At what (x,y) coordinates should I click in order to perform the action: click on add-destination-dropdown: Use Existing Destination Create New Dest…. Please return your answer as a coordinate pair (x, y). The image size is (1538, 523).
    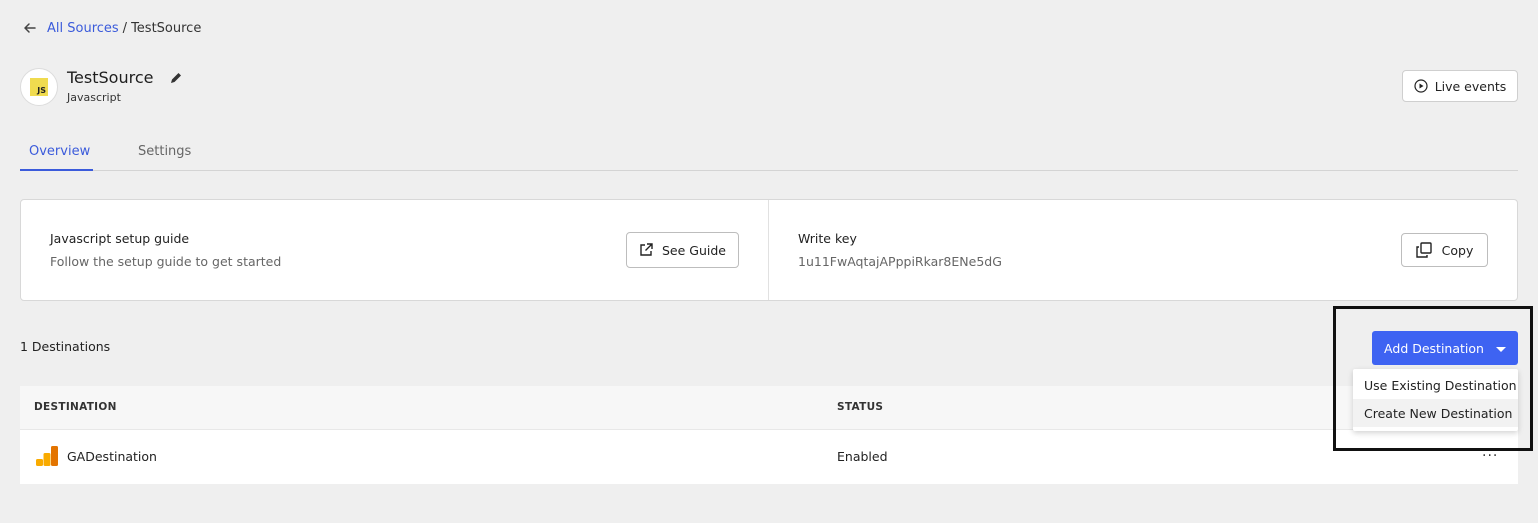
    Looking at the image, I should click on (1435, 400).